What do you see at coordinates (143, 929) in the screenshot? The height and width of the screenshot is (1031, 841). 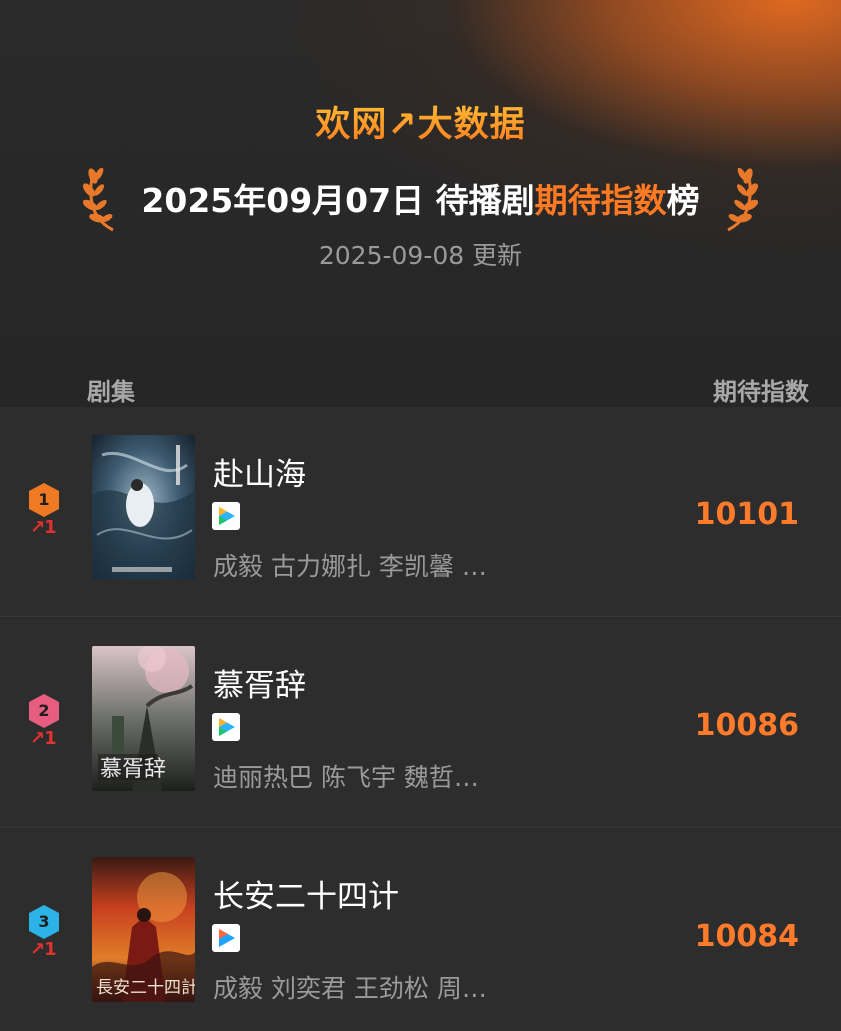 I see `poster-image: 長安二十四計` at bounding box center [143, 929].